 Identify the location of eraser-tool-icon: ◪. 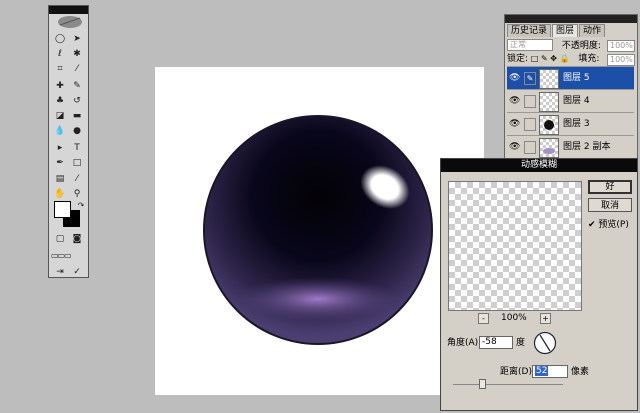
(60, 116).